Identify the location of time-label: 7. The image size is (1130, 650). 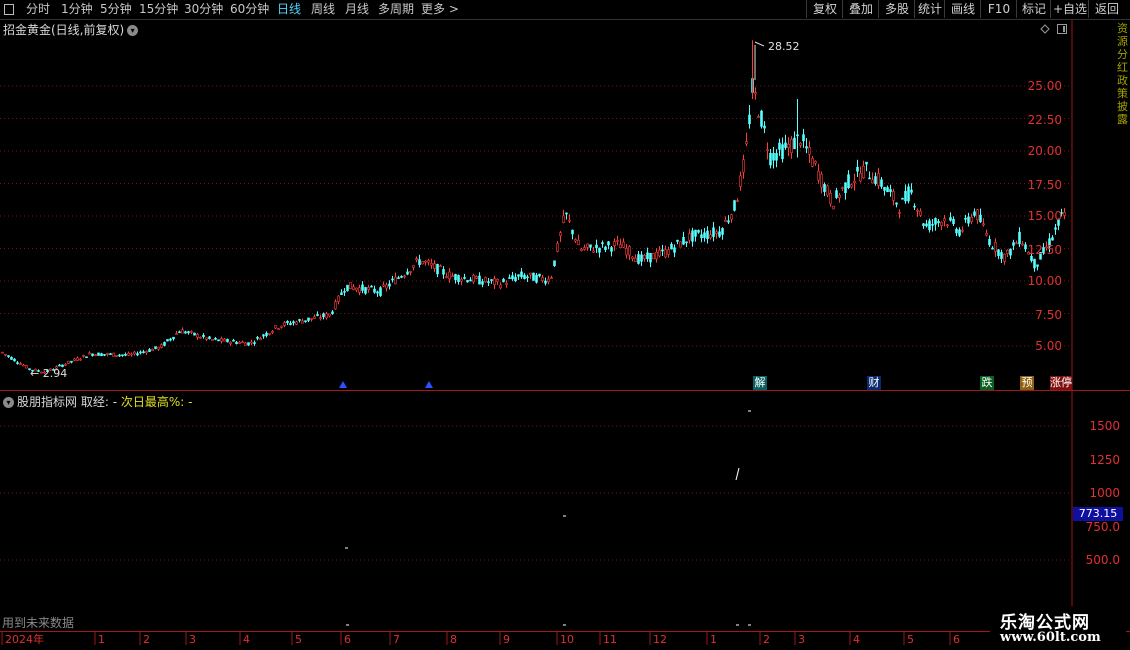
(396, 639).